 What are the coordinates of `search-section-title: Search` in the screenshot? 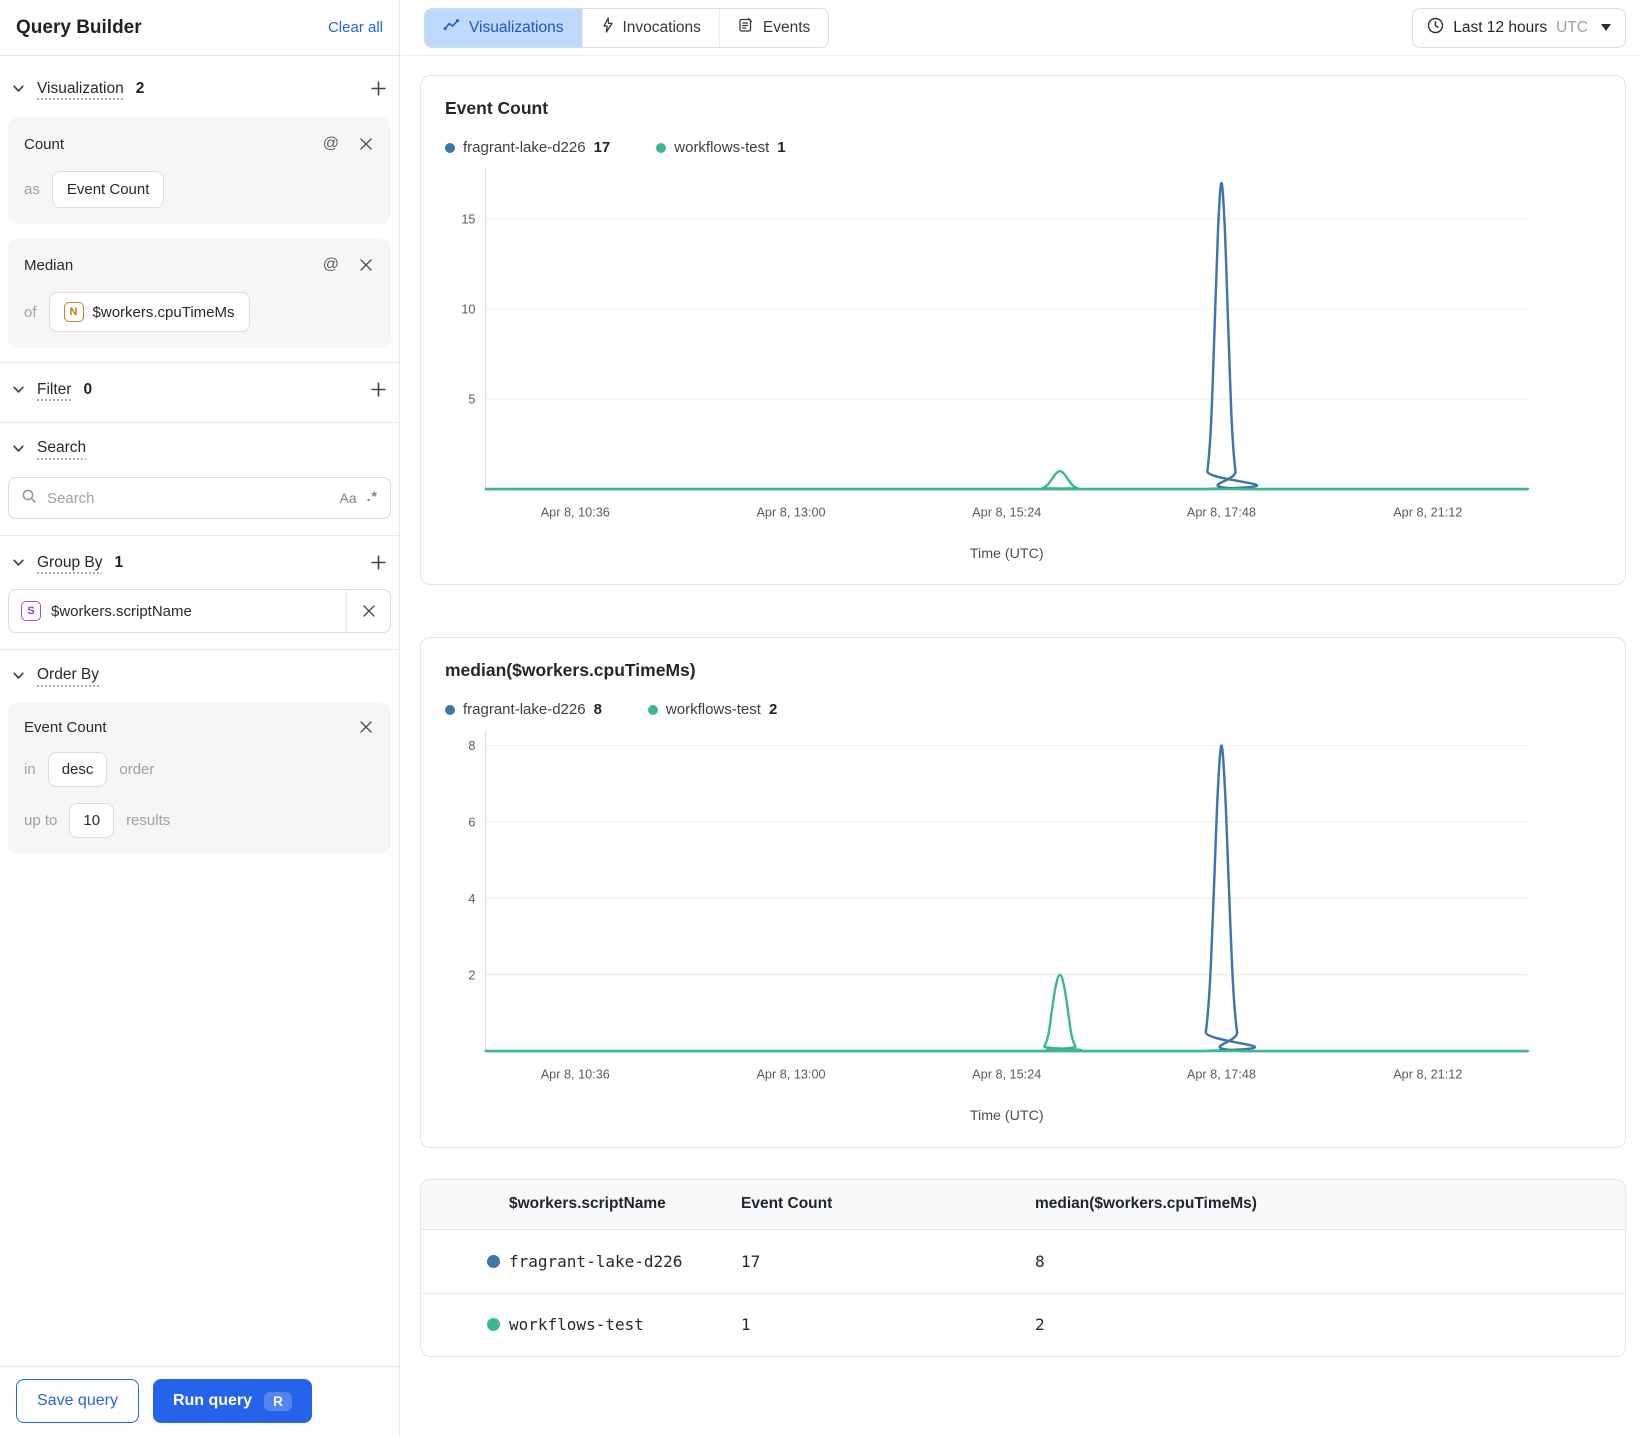 It's located at (61, 448).